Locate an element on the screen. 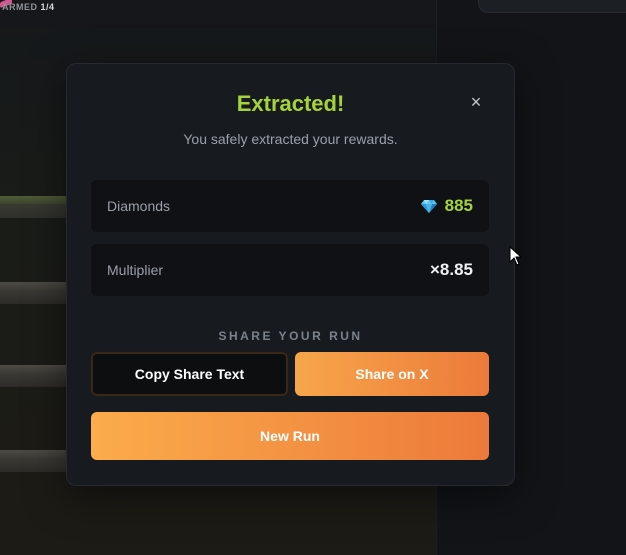 The width and height of the screenshot is (626, 555). copy-share-text-button: Copy Share Text is located at coordinates (189, 374).